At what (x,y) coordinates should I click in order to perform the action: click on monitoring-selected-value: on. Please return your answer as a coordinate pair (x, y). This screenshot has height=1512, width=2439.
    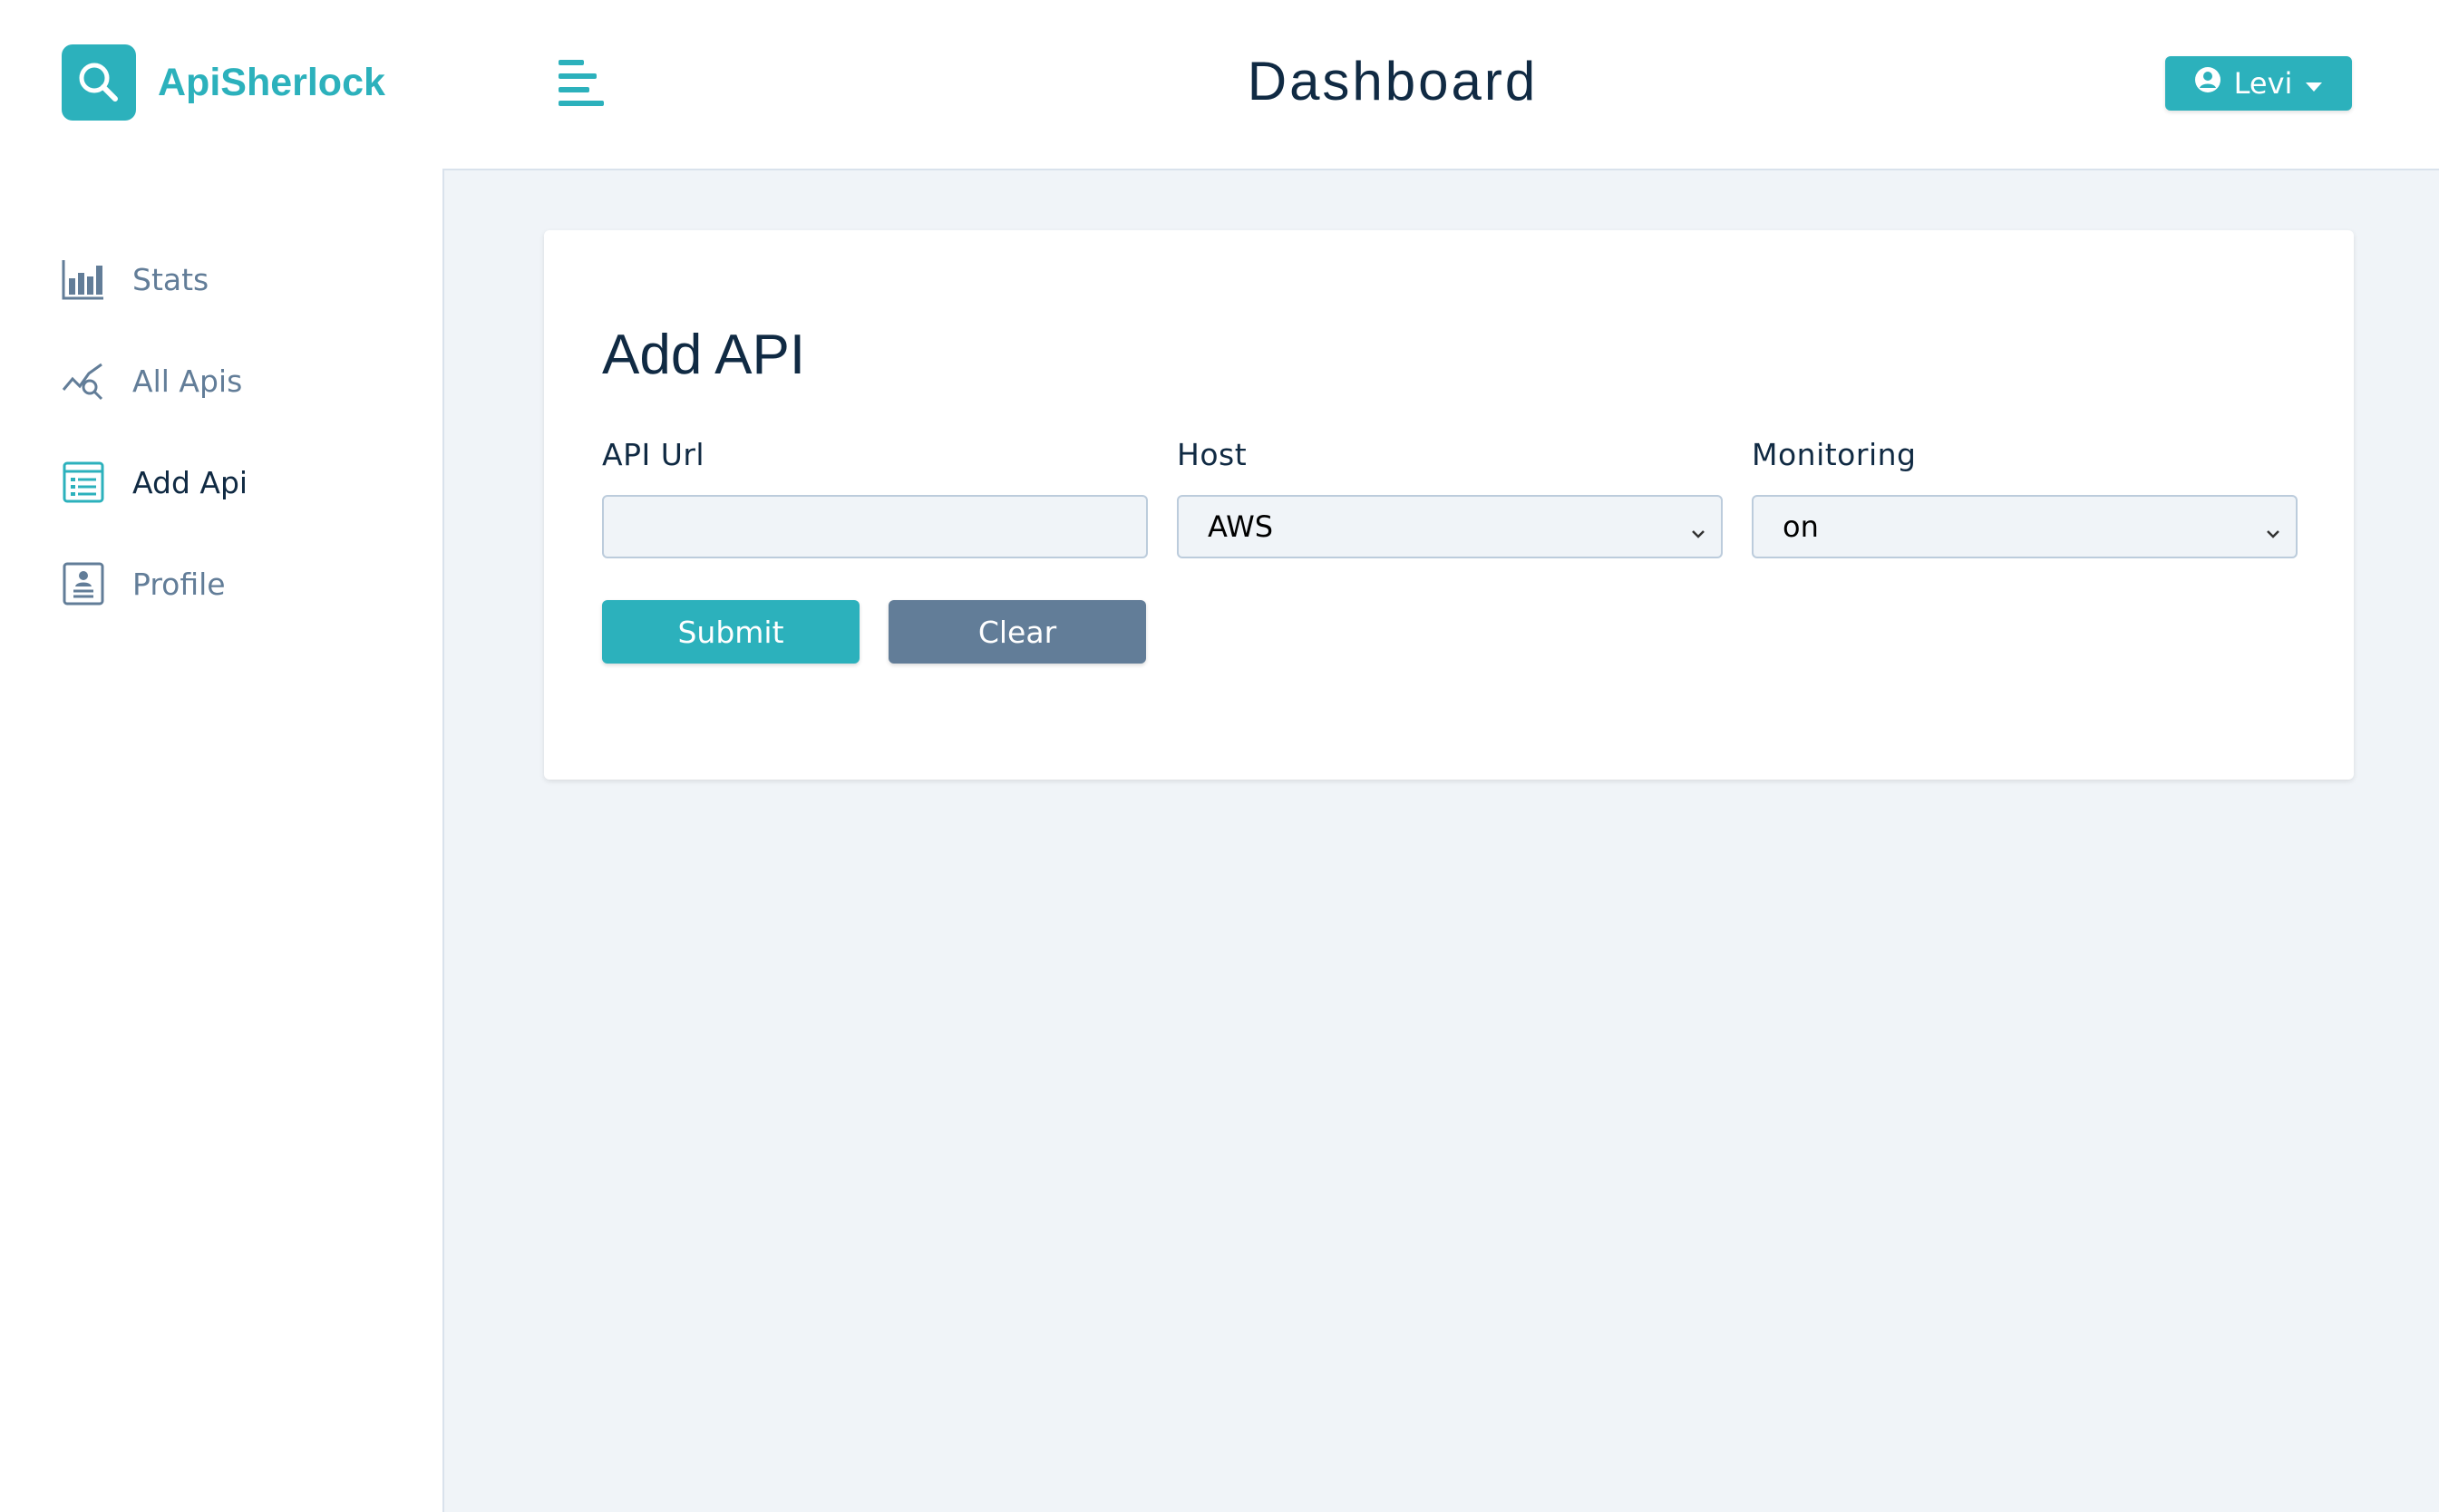
    Looking at the image, I should click on (1801, 527).